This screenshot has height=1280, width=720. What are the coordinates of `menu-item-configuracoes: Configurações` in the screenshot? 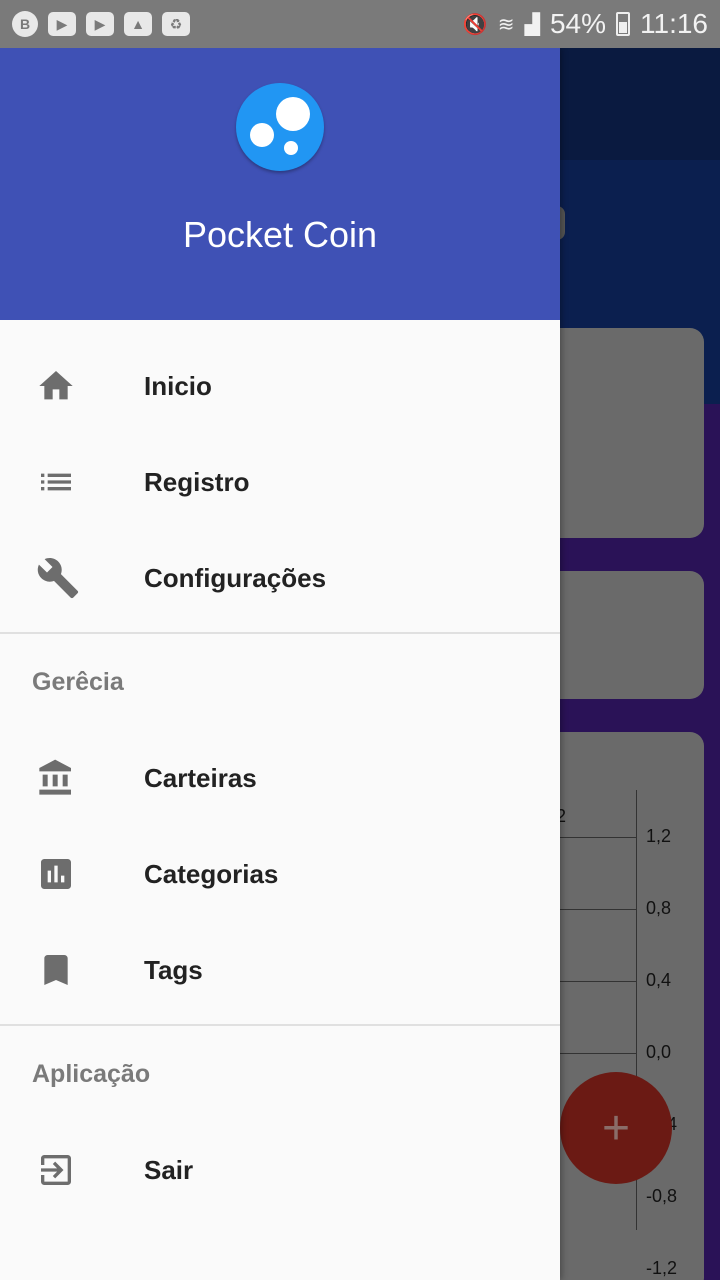 It's located at (280, 578).